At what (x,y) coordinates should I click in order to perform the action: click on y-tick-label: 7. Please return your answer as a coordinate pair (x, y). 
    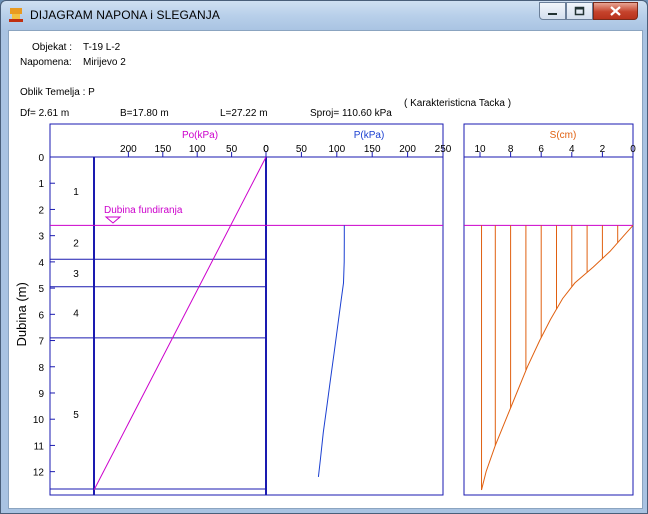
    Looking at the image, I should click on (41, 342).